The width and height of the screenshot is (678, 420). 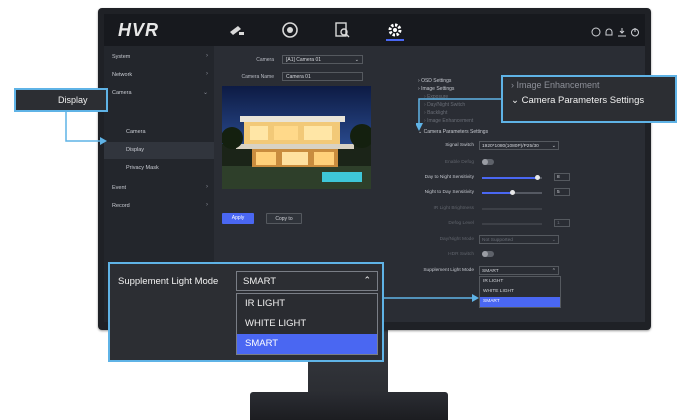 I want to click on day-night-mode-select: Not Supported ⌄, so click(x=519, y=239).